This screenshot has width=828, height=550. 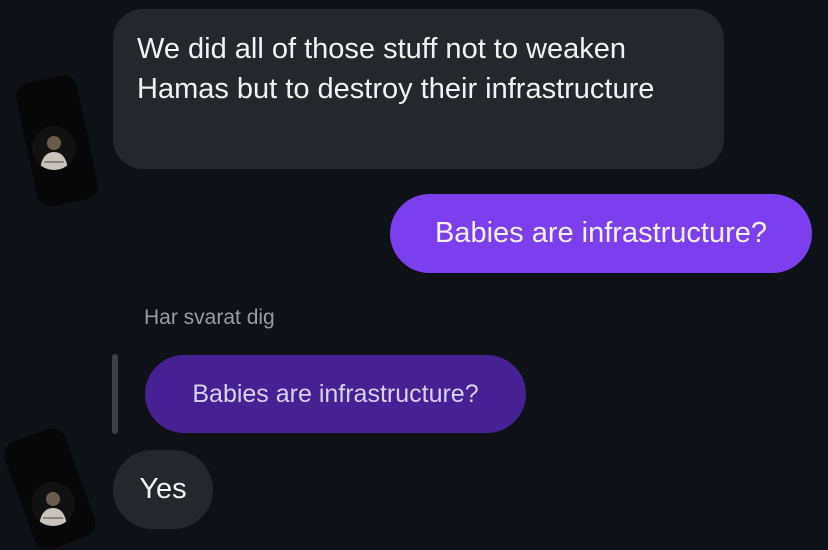 What do you see at coordinates (601, 233) in the screenshot?
I see `outgoing-message-bubble: Babies are infrastructure?` at bounding box center [601, 233].